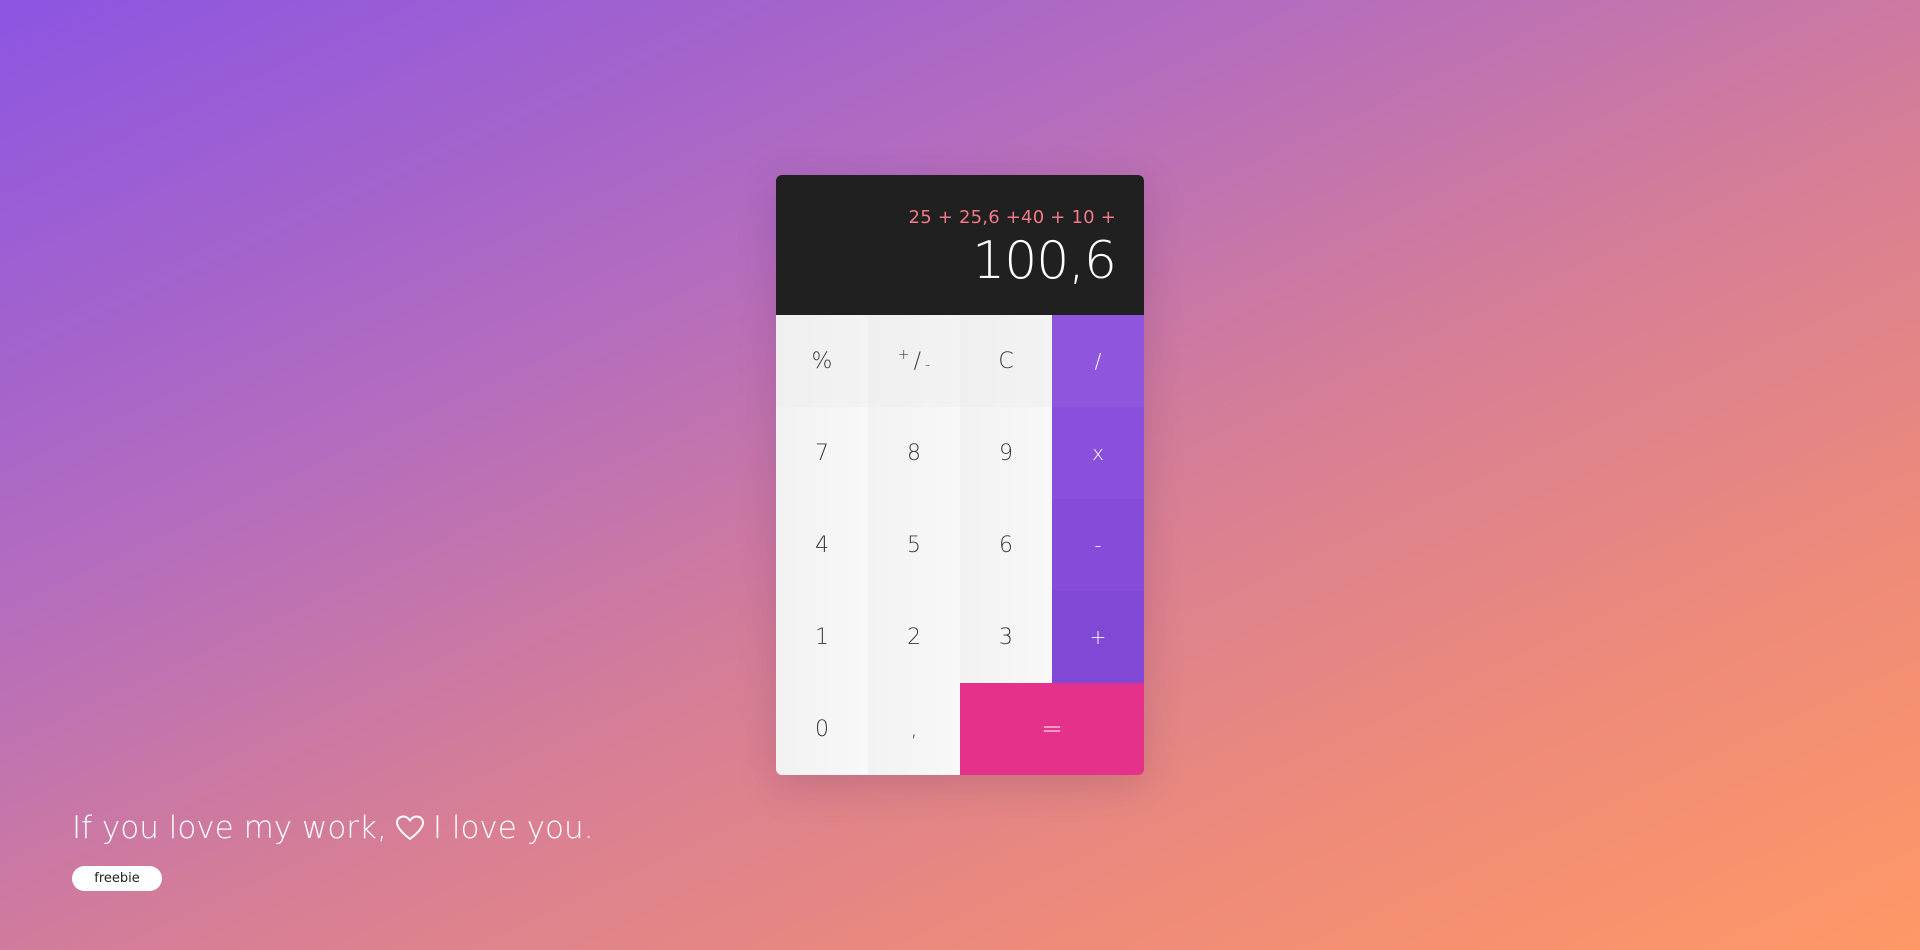 The height and width of the screenshot is (950, 1920). Describe the element at coordinates (1098, 361) in the screenshot. I see `divide-button: /` at that location.